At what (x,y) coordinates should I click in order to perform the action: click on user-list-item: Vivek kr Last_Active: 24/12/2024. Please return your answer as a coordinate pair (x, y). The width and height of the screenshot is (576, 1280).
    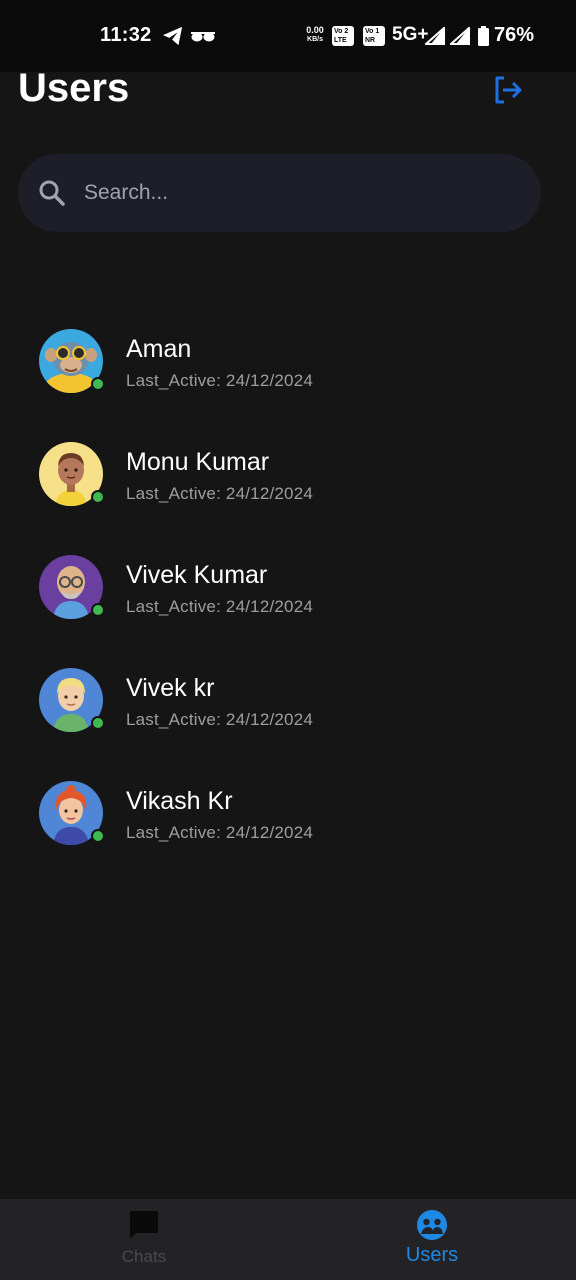
    Looking at the image, I should click on (288, 705).